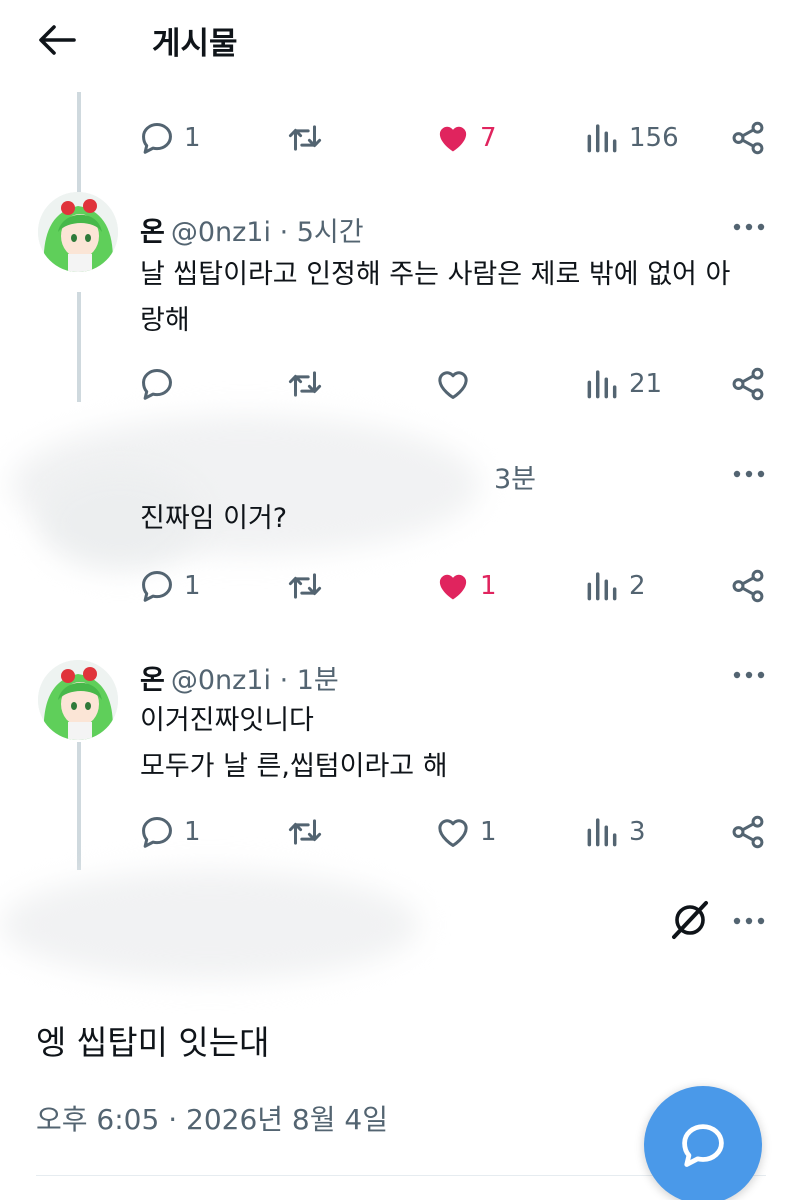 This screenshot has width=804, height=1200. I want to click on grok-slash-icon, so click(690, 920).